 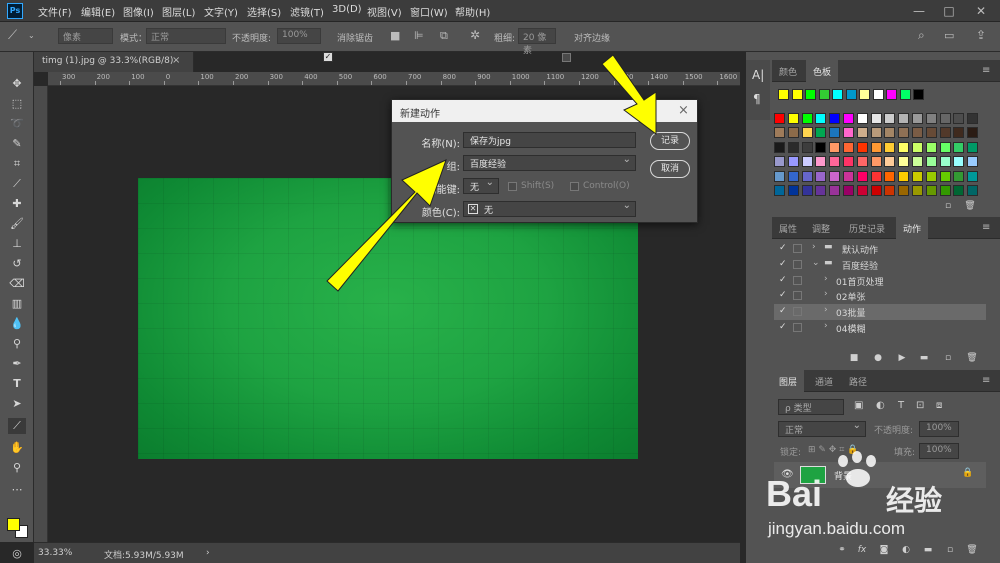 What do you see at coordinates (549, 140) in the screenshot?
I see `name-input: 保存为jpg` at bounding box center [549, 140].